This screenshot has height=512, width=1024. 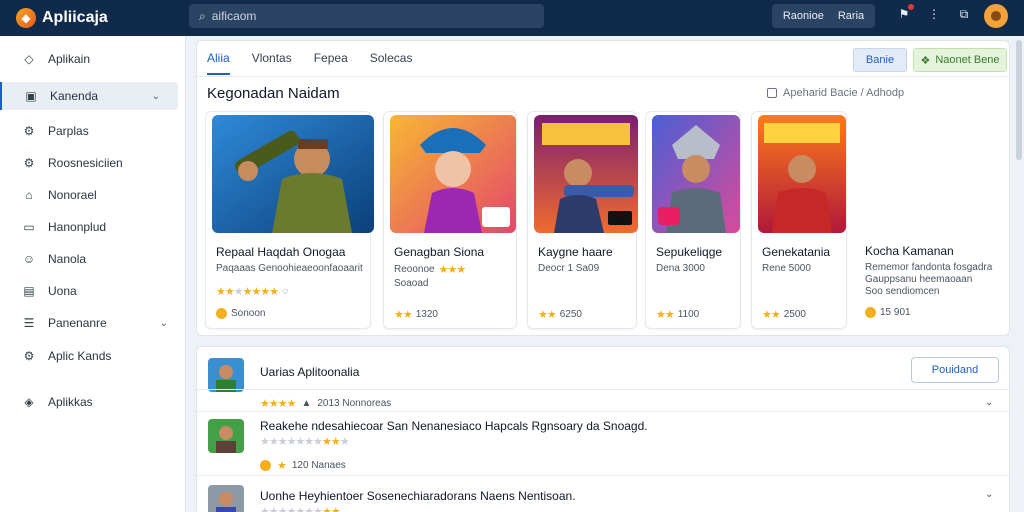 What do you see at coordinates (354, 403) in the screenshot?
I see `list-meta-text: 2013 Nonnoreas` at bounding box center [354, 403].